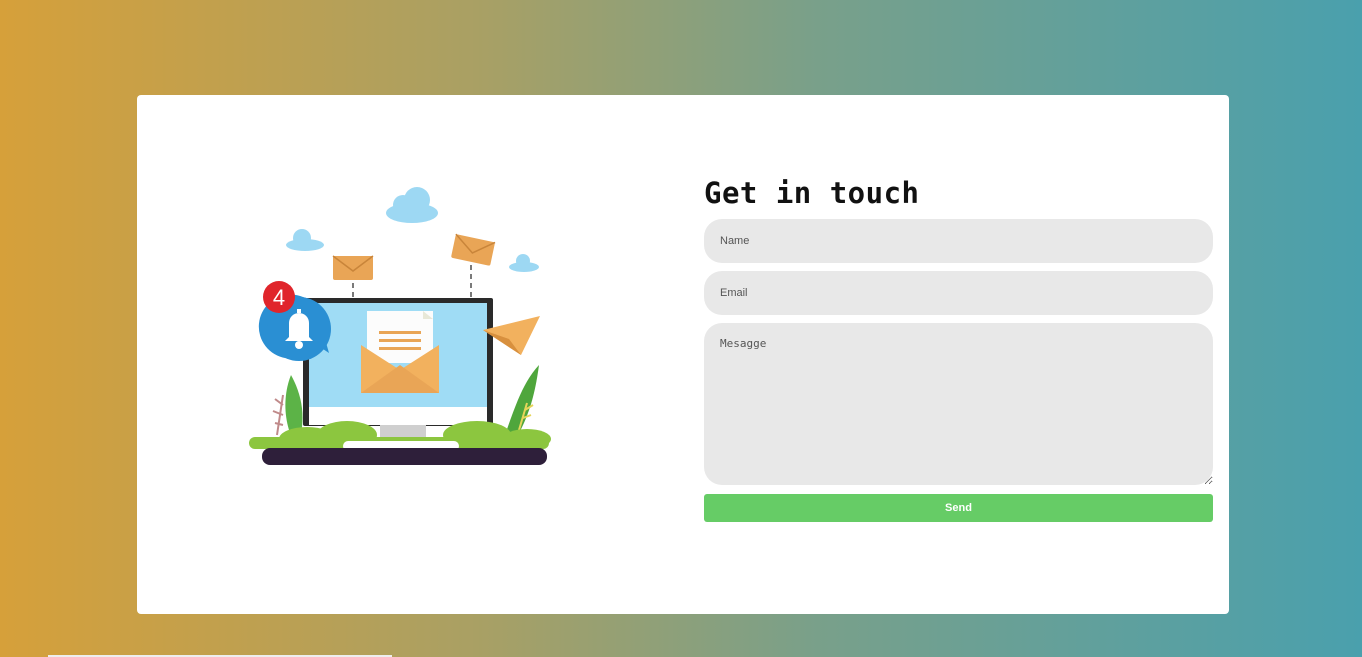 This screenshot has height=657, width=1362. I want to click on name-input, so click(958, 241).